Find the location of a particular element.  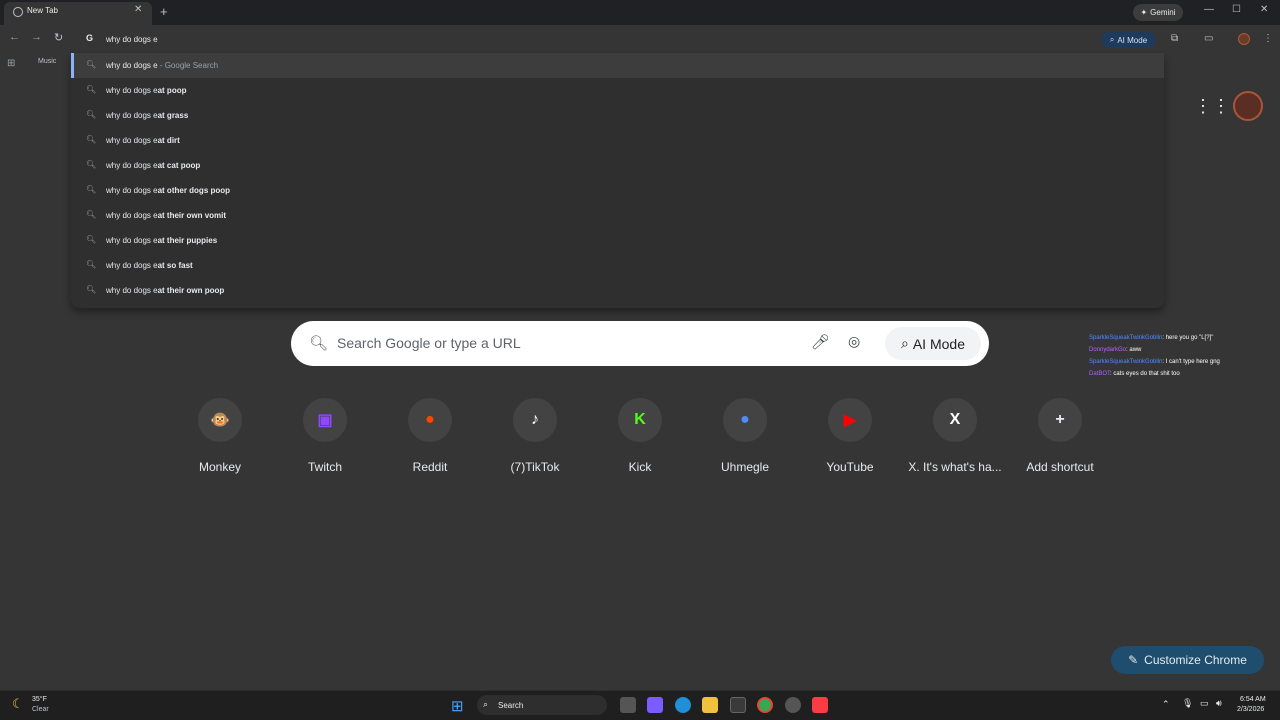

app-icon is located at coordinates (793, 705).